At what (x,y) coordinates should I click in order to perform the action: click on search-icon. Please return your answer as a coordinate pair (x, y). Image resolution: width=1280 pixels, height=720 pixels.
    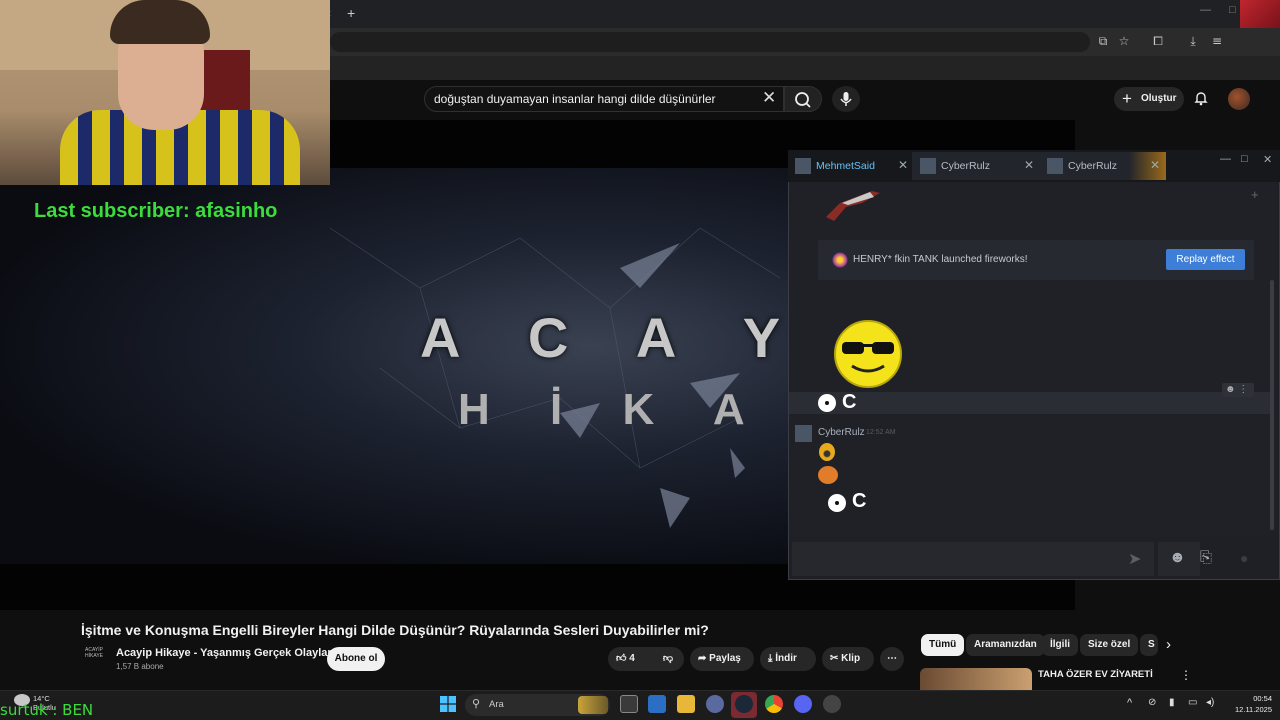
    Looking at the image, I should click on (803, 100).